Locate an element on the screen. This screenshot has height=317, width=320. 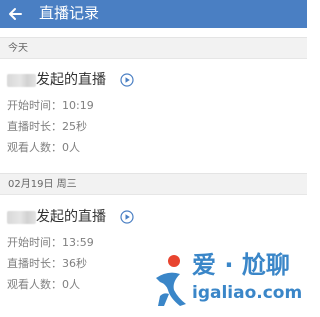
page-title: 直播记录 is located at coordinates (69, 13).